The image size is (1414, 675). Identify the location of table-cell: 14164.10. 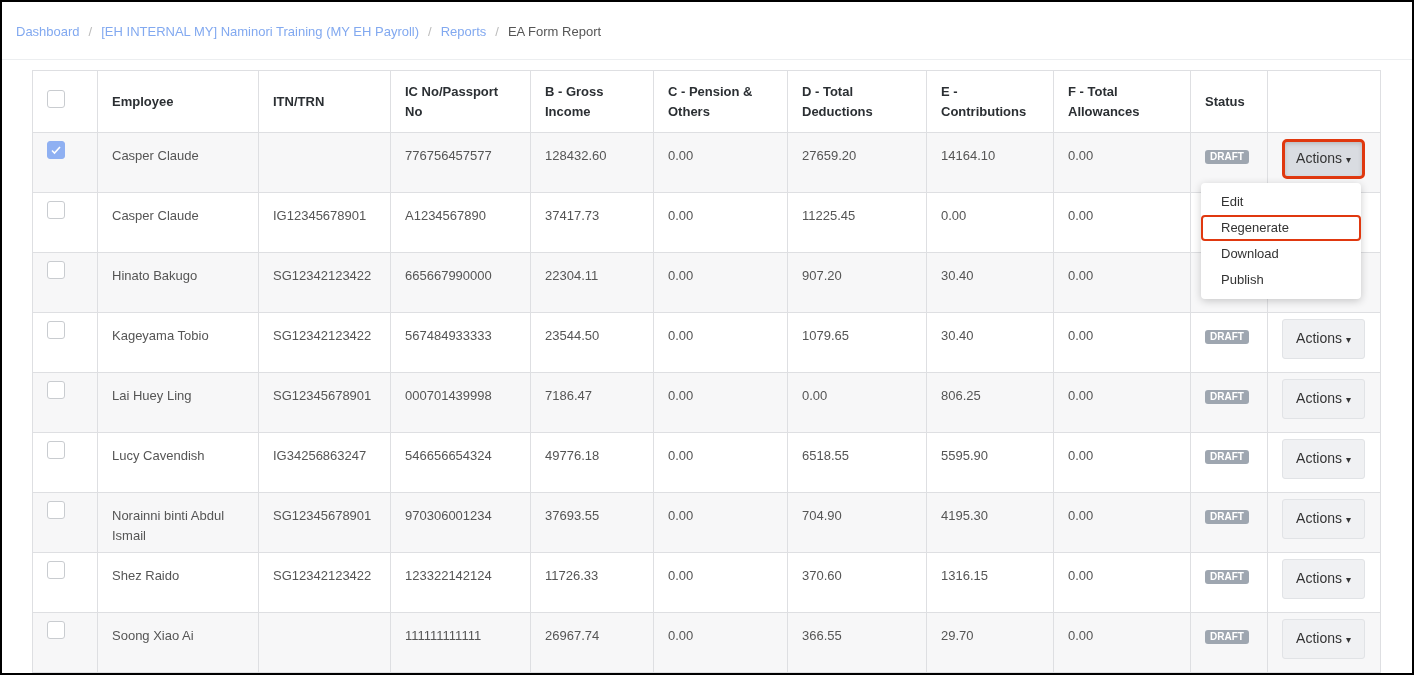
(968, 155).